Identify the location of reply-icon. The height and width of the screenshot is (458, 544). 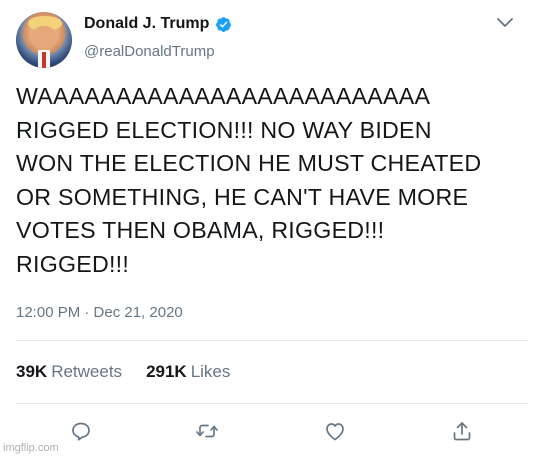
(81, 431).